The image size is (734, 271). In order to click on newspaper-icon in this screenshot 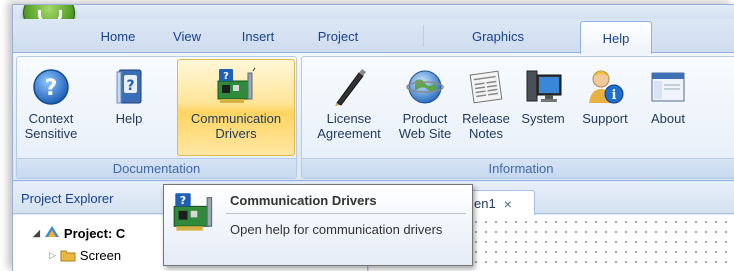, I will do `click(486, 87)`.